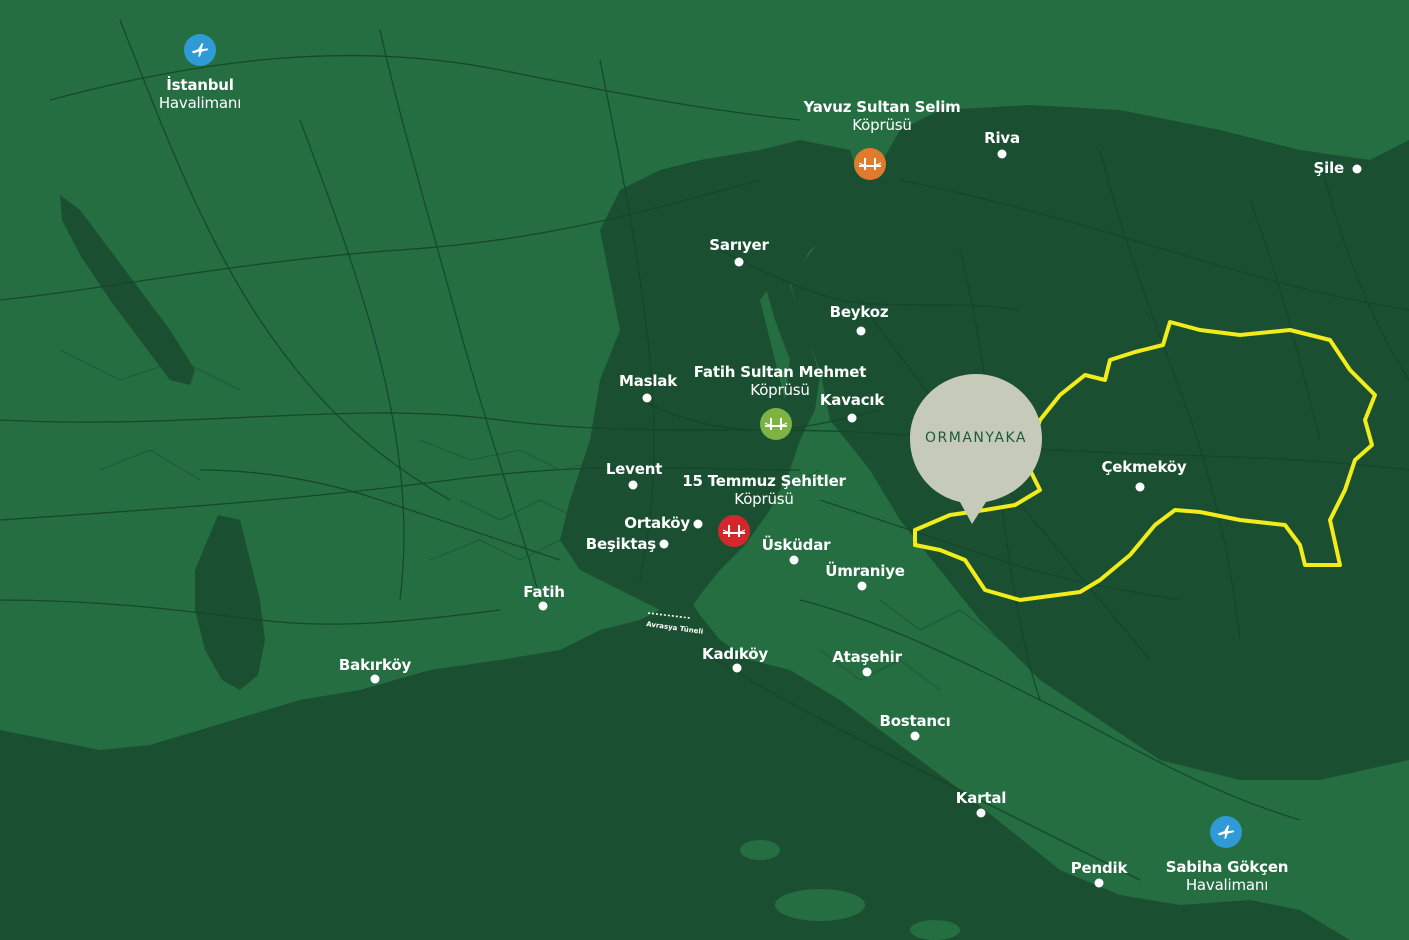 The width and height of the screenshot is (1409, 940). I want to click on place-label-sile: Şile, so click(1329, 168).